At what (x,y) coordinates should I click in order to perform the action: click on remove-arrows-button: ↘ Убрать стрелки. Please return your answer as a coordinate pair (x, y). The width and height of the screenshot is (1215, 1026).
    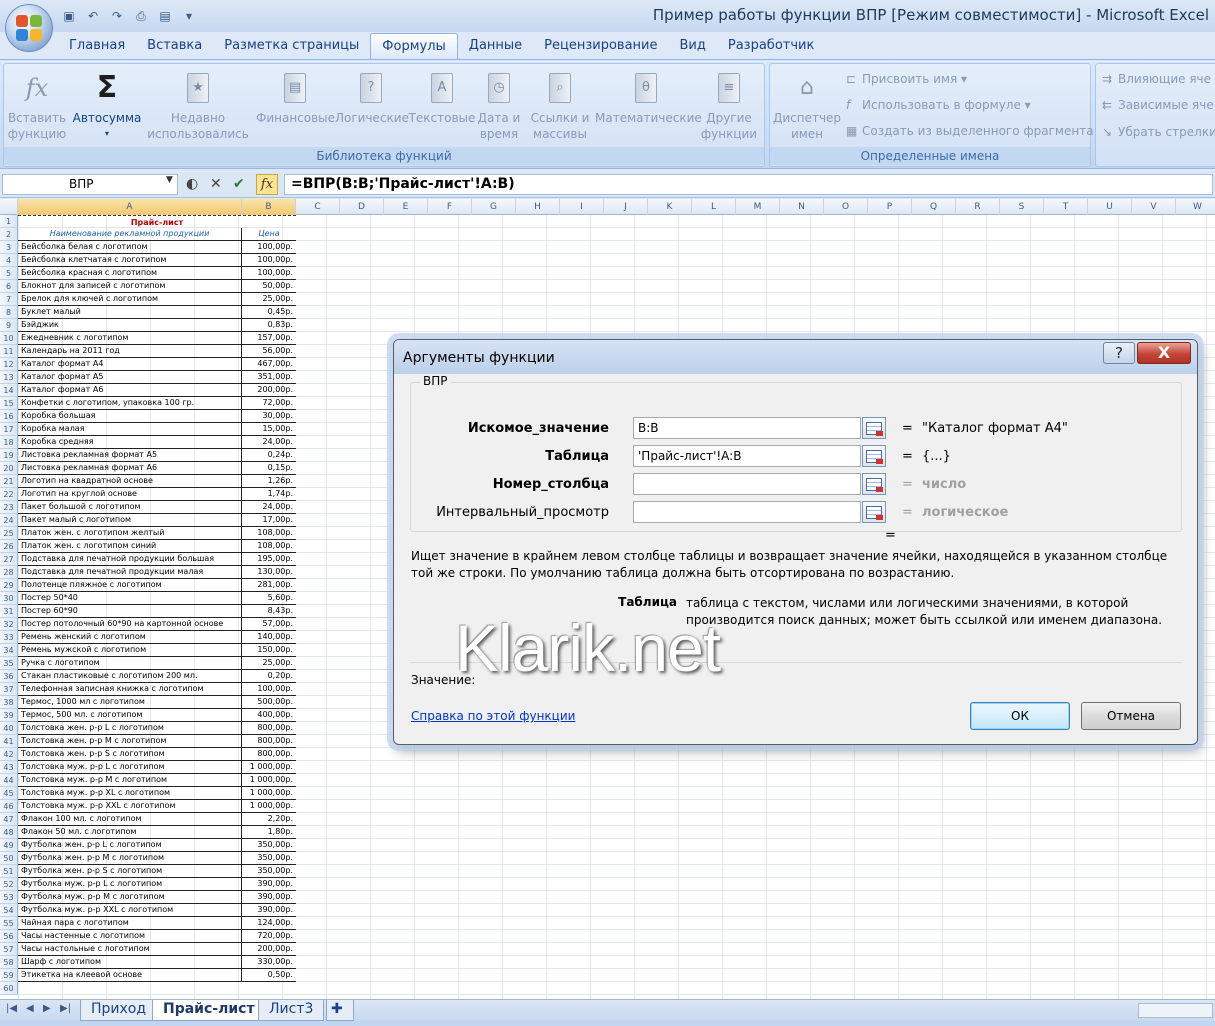
    Looking at the image, I should click on (1158, 132).